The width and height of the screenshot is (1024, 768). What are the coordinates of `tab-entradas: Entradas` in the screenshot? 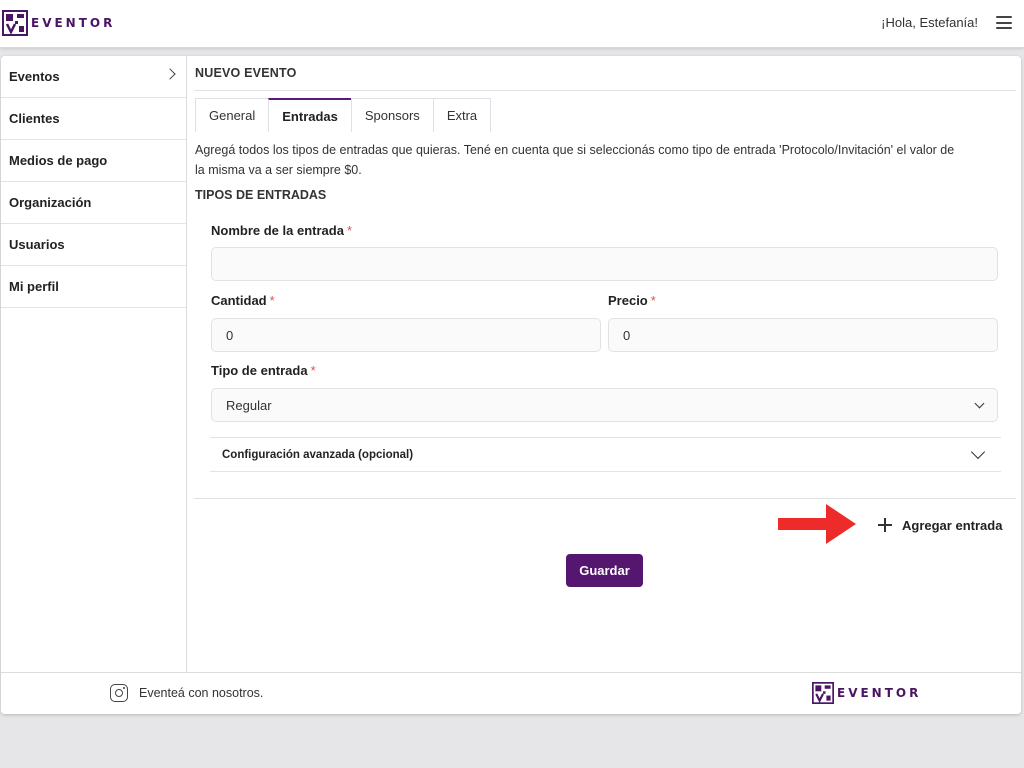 It's located at (310, 115).